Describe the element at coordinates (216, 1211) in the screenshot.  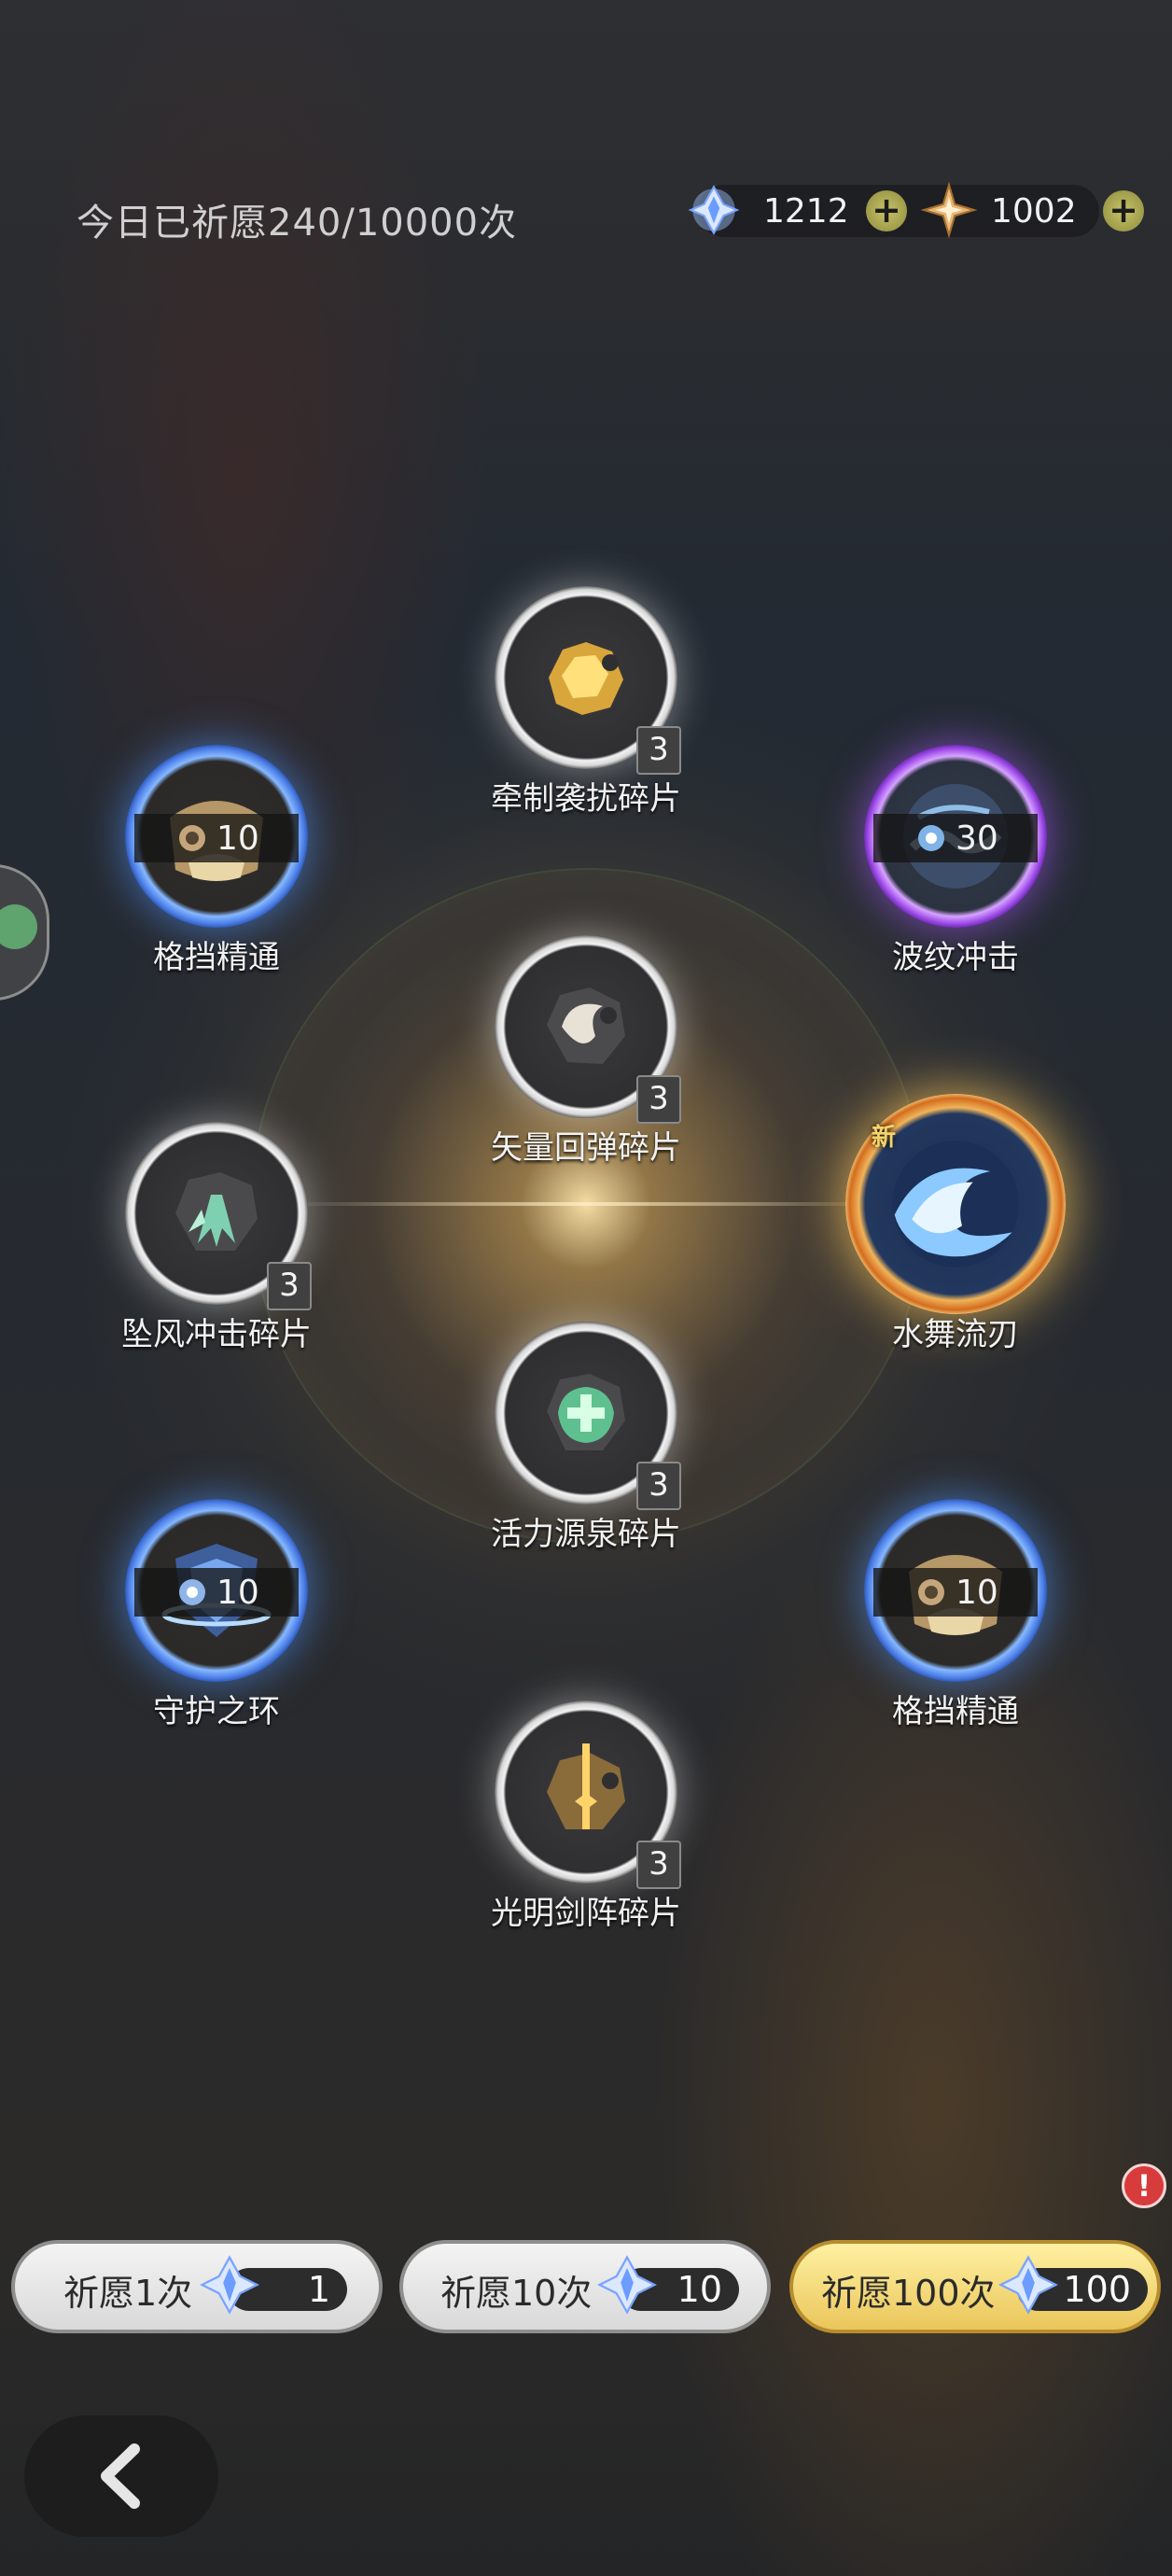
I see `wind-fragment-icon` at that location.